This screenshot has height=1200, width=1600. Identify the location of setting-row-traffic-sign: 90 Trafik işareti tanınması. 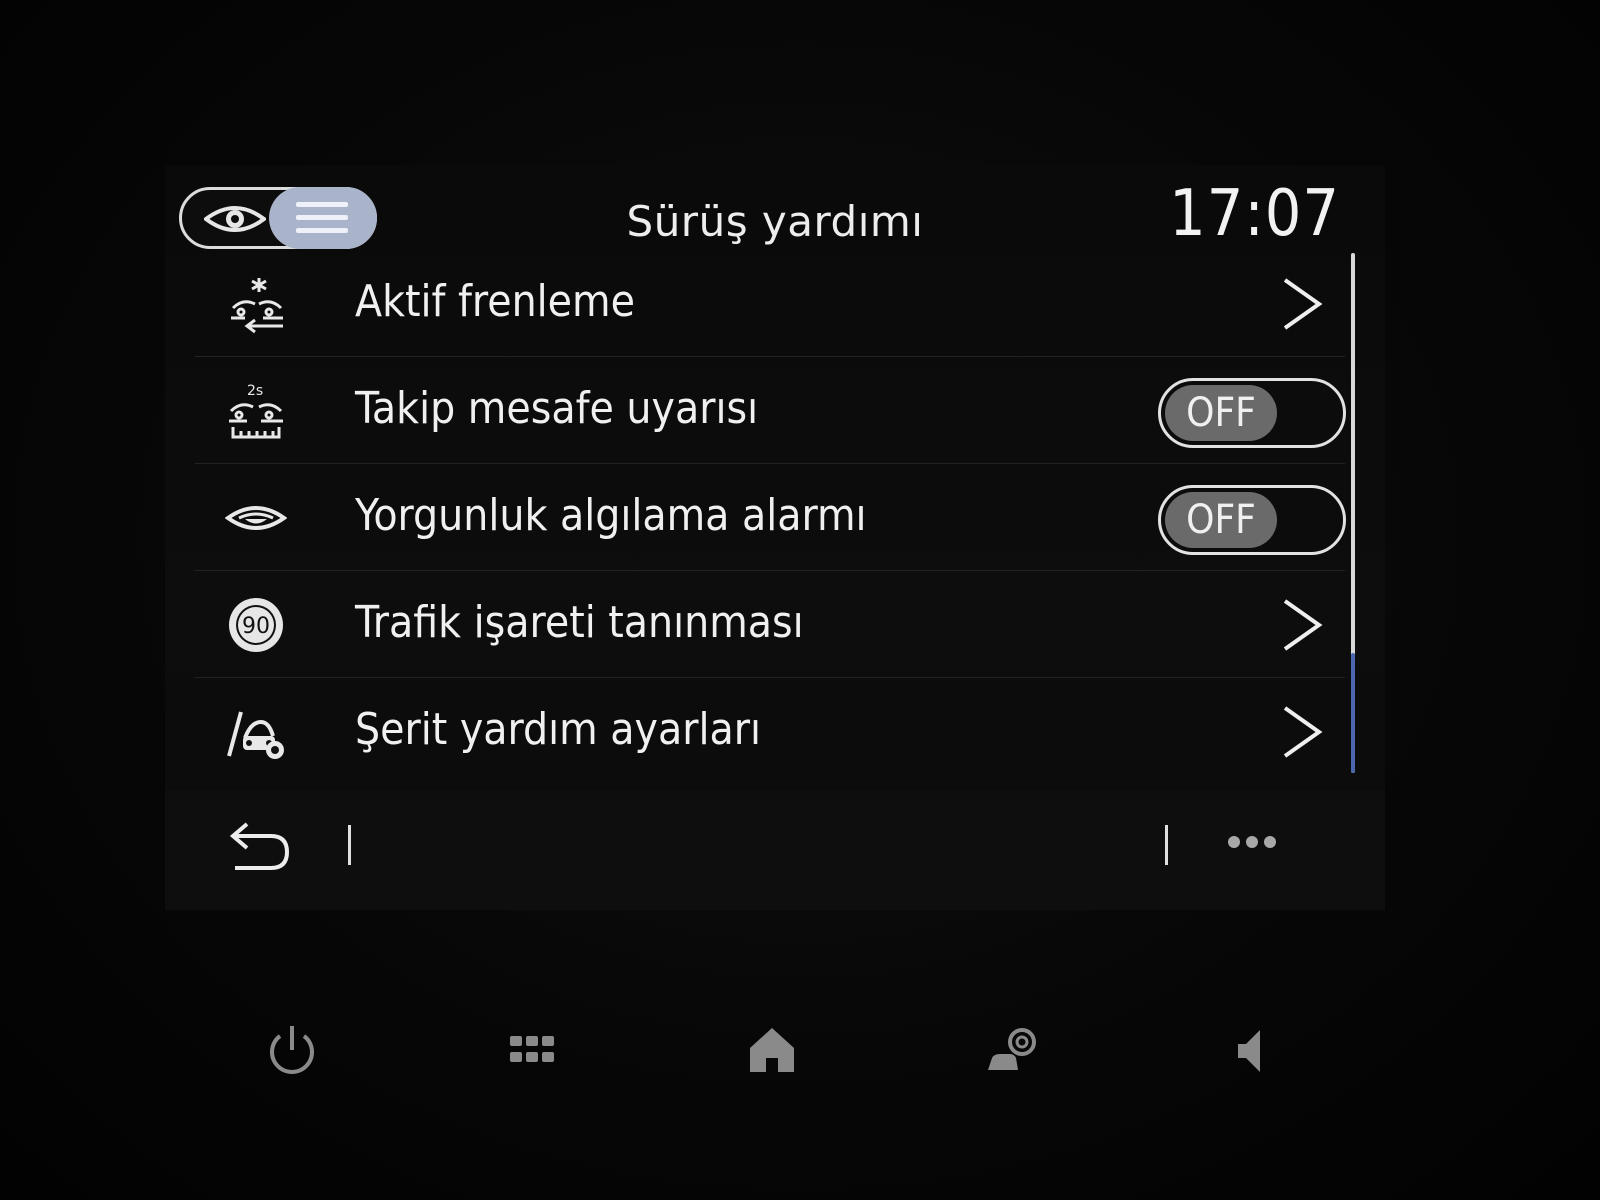
(770, 624).